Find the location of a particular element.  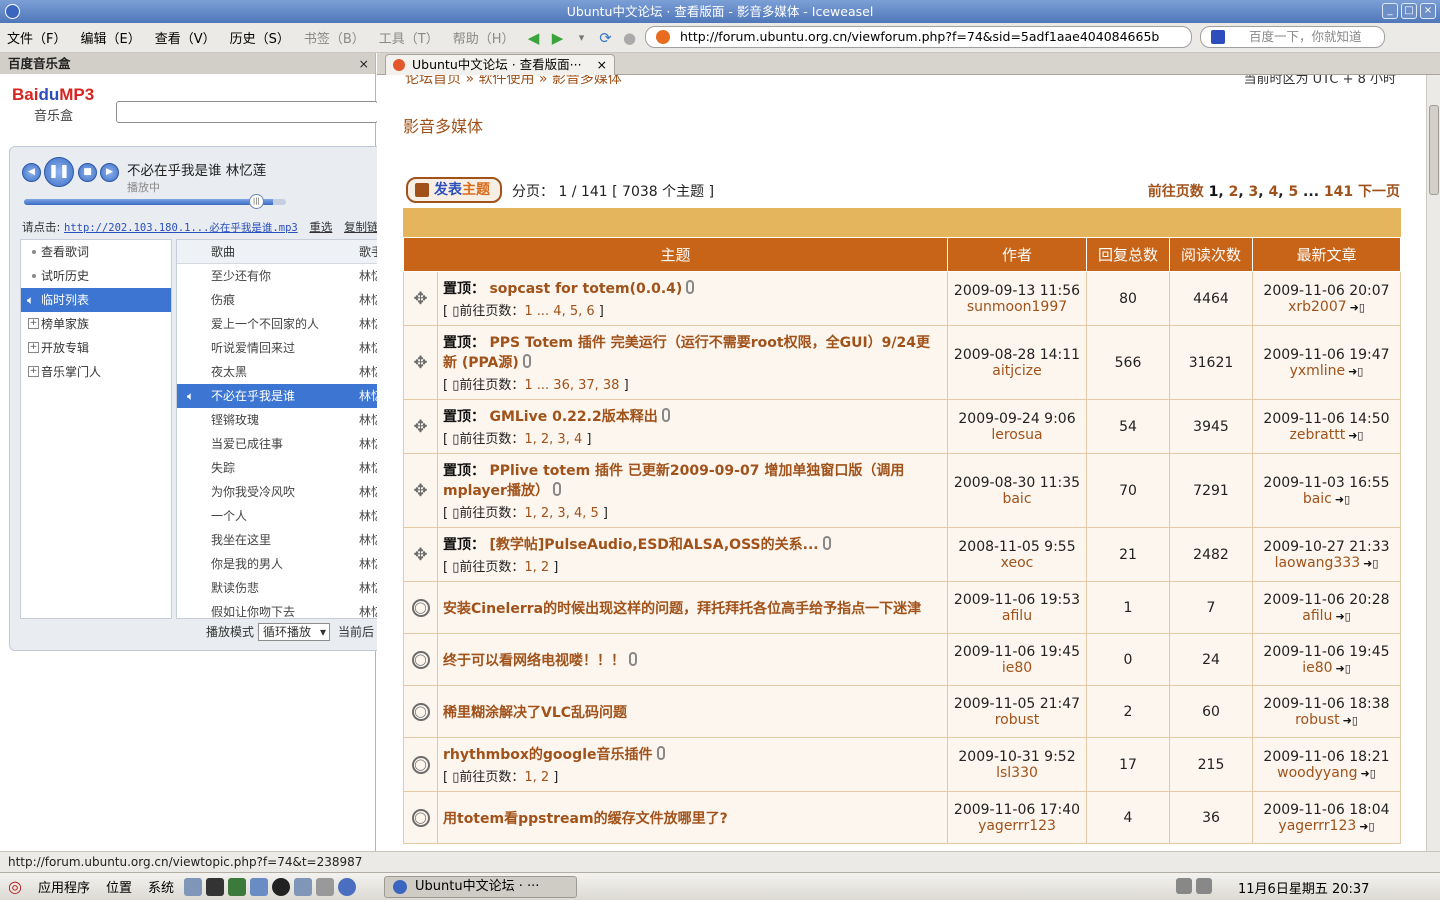

task-button-browser: Ubuntu中文论坛 · ··· is located at coordinates (480, 887).